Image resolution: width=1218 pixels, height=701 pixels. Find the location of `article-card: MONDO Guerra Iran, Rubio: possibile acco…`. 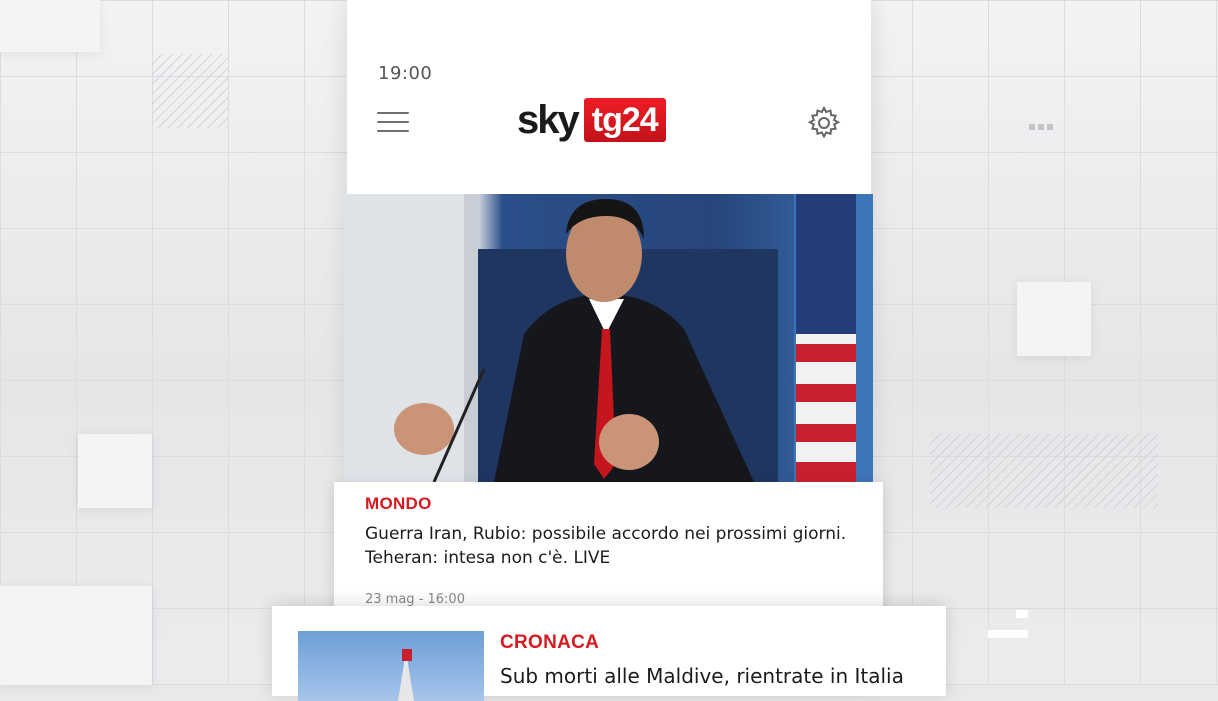

article-card: MONDO Guerra Iran, Rubio: possibile acco… is located at coordinates (608, 544).